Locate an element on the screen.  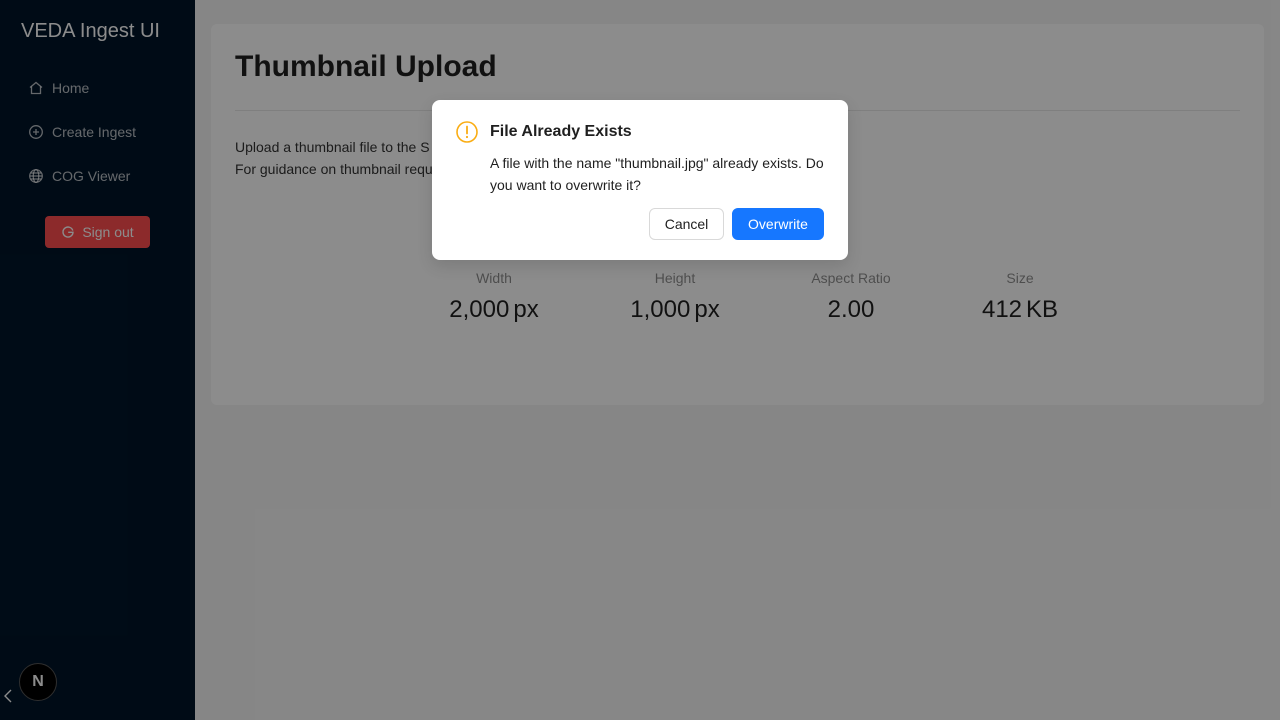
overwrite-button: Overwrite is located at coordinates (778, 224).